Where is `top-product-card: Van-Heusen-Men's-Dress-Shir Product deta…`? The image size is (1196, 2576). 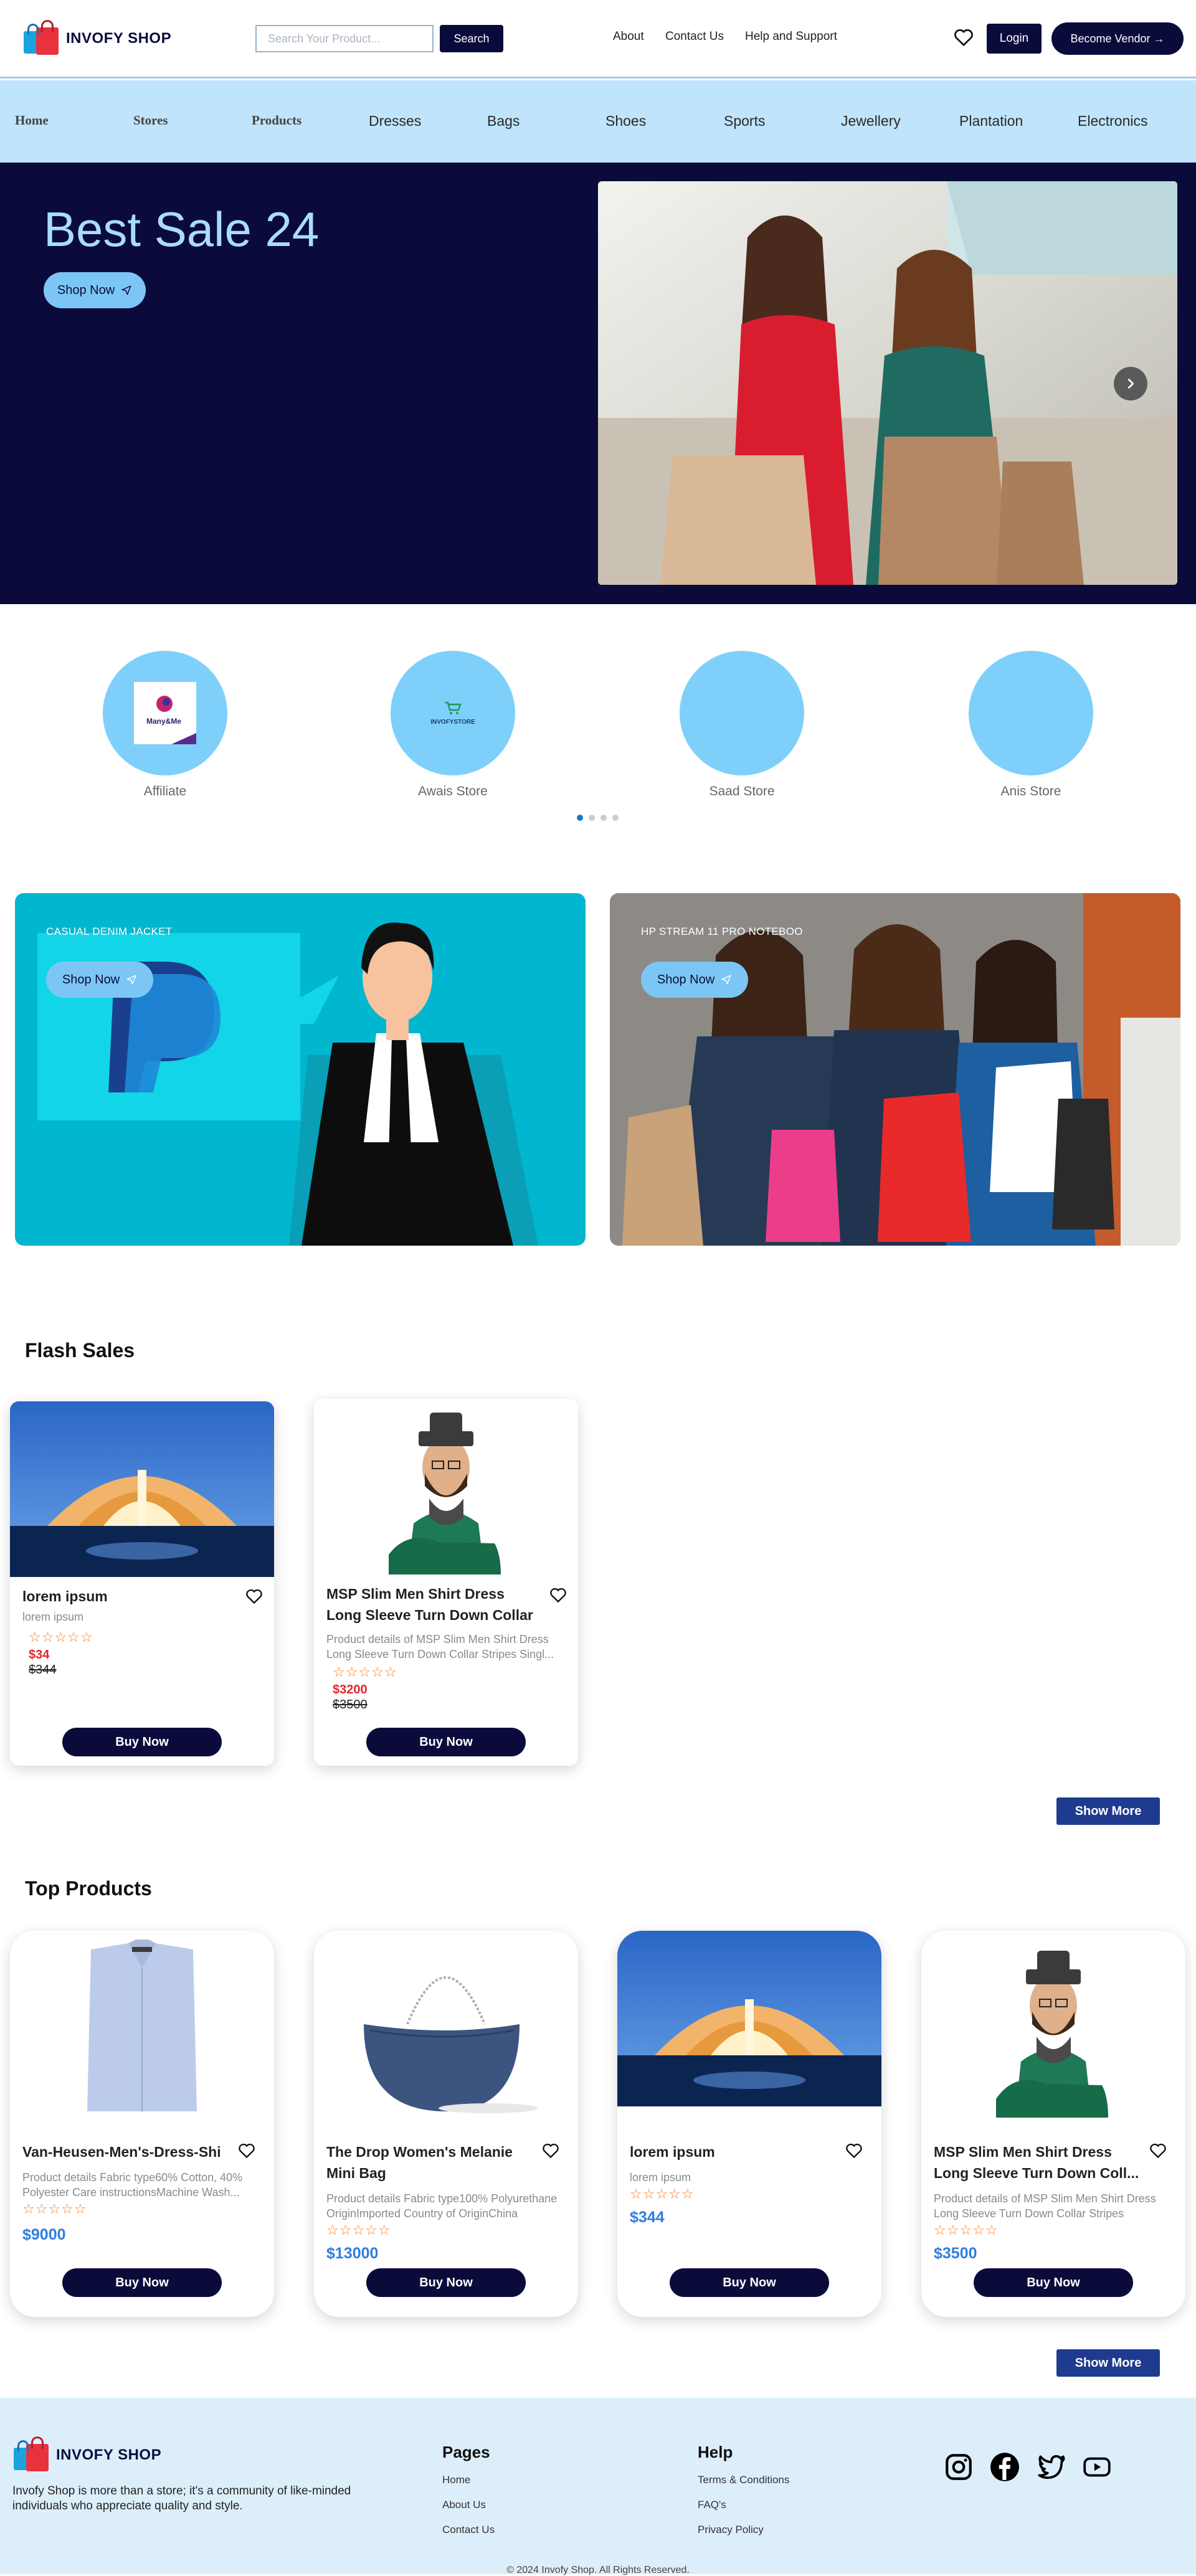
top-product-card: Van-Heusen-Men's-Dress-Shir Product deta… is located at coordinates (142, 2124).